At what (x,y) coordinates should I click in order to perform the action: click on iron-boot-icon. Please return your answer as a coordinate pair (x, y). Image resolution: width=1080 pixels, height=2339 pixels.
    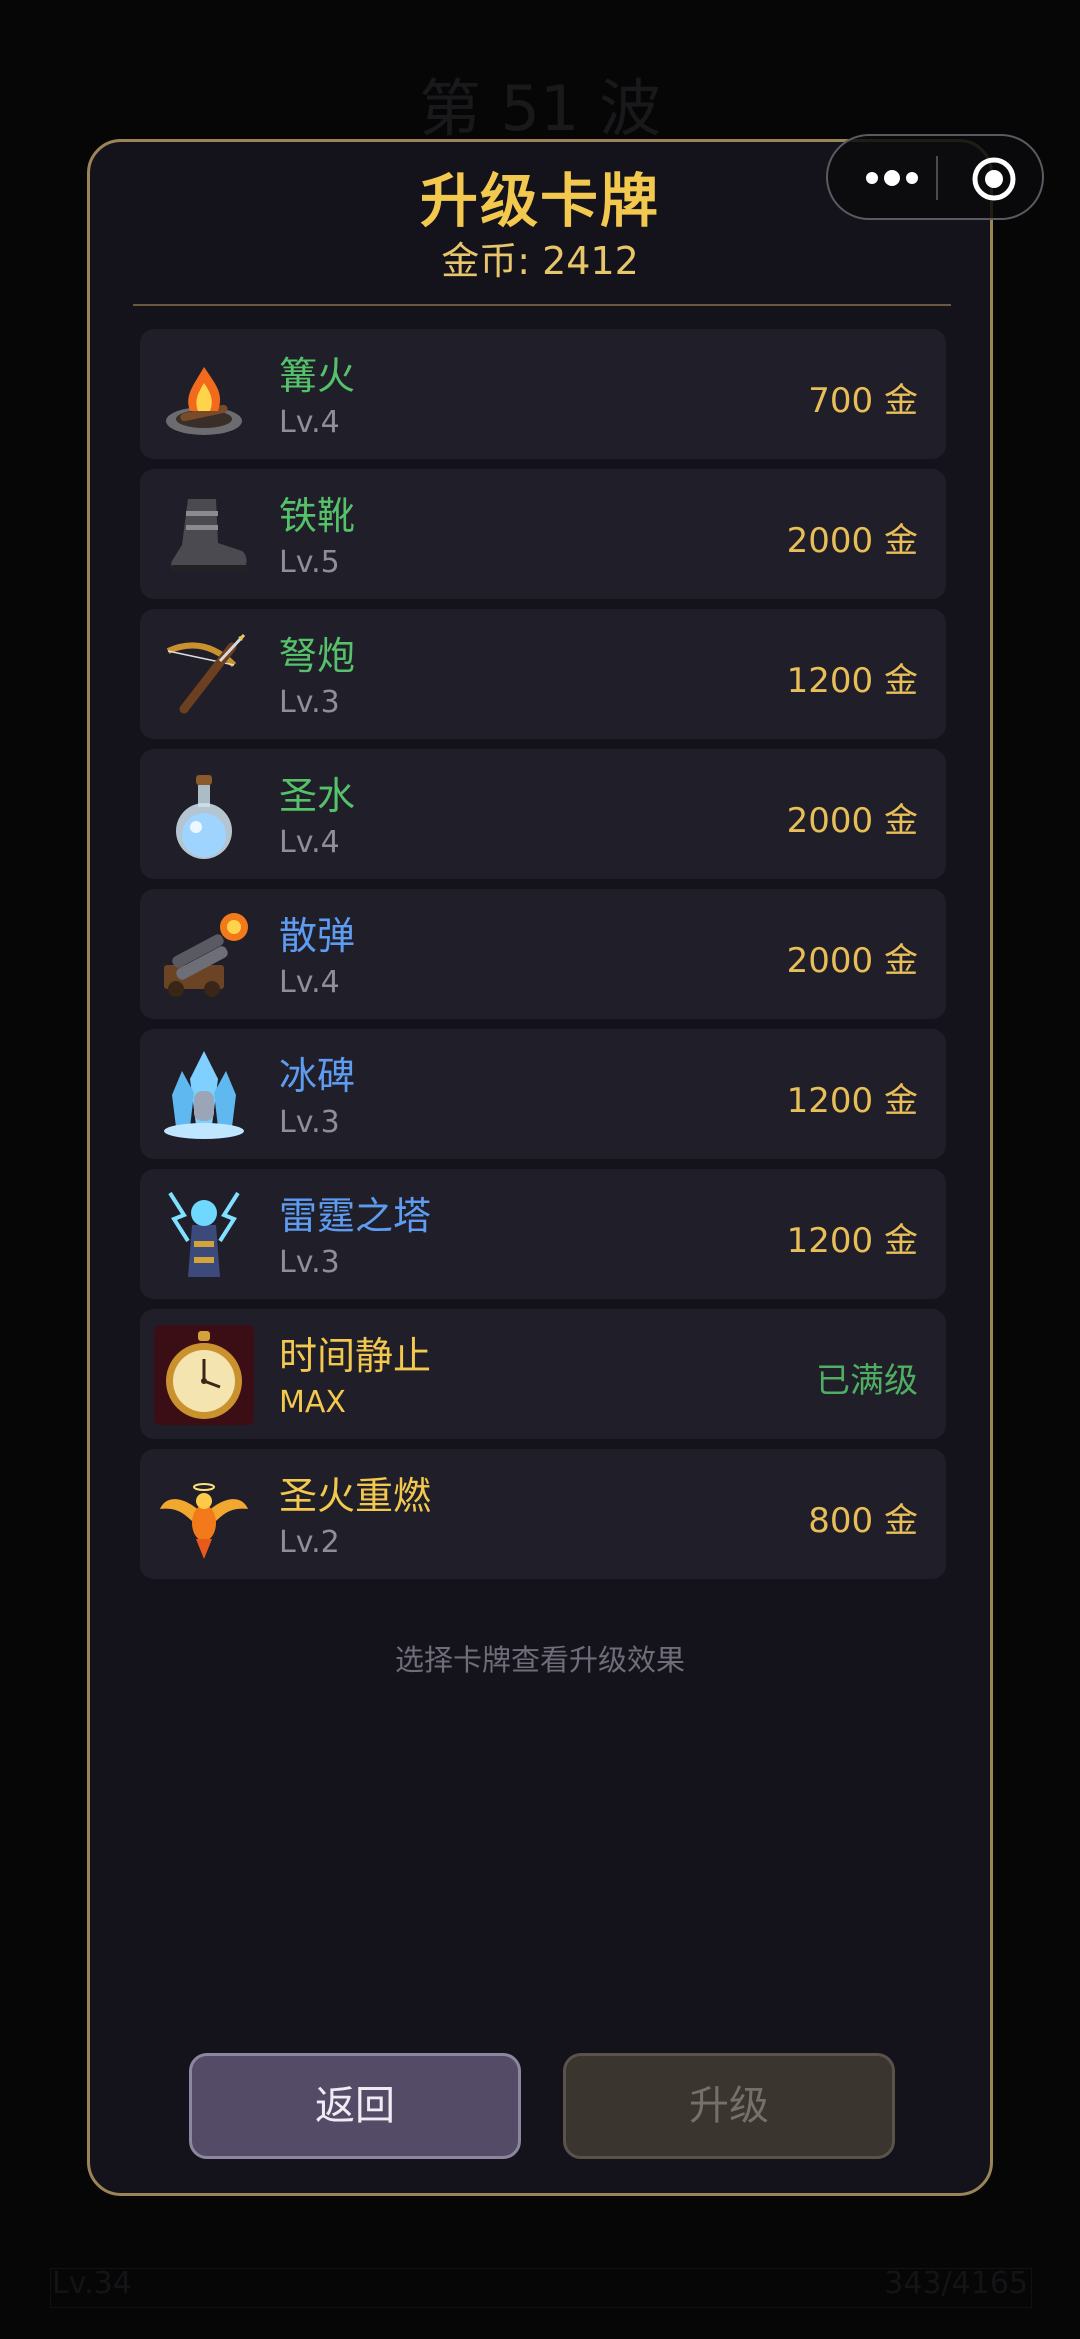
    Looking at the image, I should click on (209, 535).